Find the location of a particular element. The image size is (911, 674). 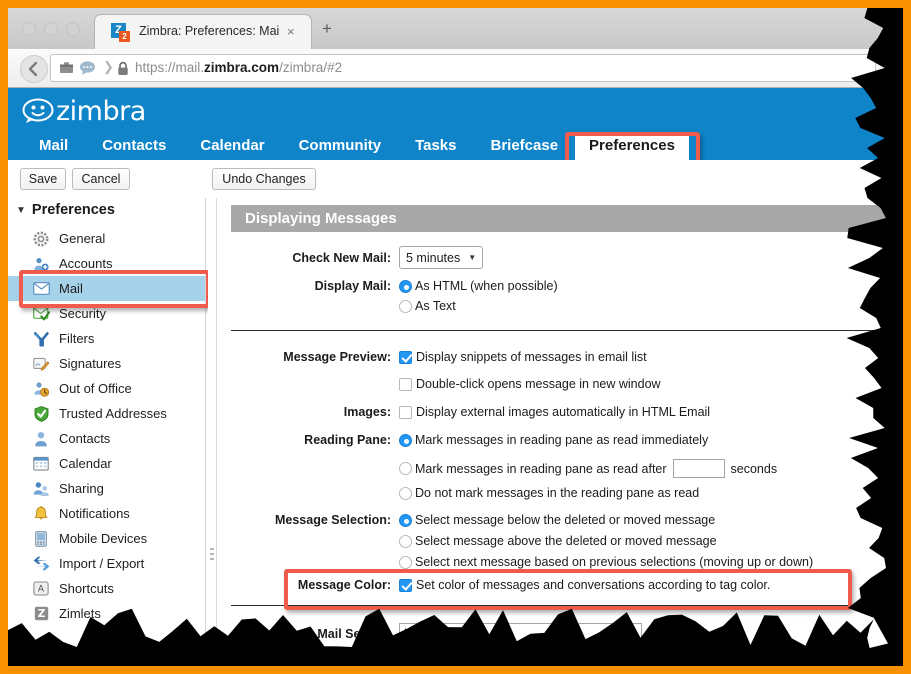

sidebar-item-general: General is located at coordinates (106, 238).